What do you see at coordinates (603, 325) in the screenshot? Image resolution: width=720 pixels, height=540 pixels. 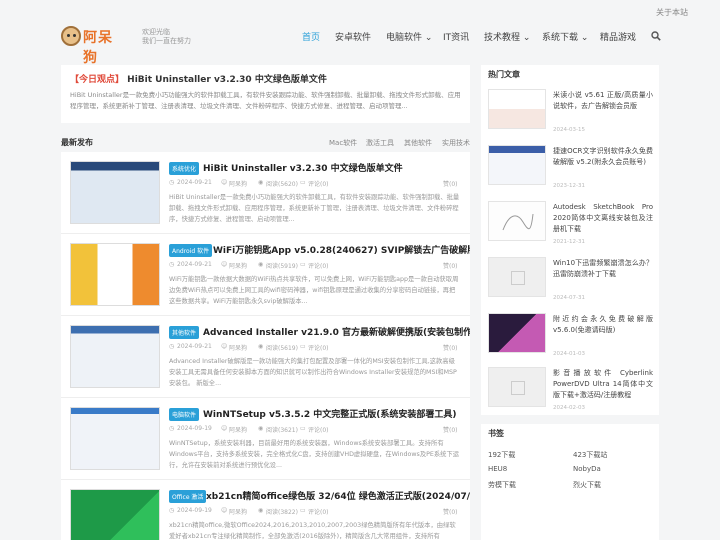 I see `hot-title: 附近约会永久免费破解版 v5.6.0(免邀请码版)` at bounding box center [603, 325].